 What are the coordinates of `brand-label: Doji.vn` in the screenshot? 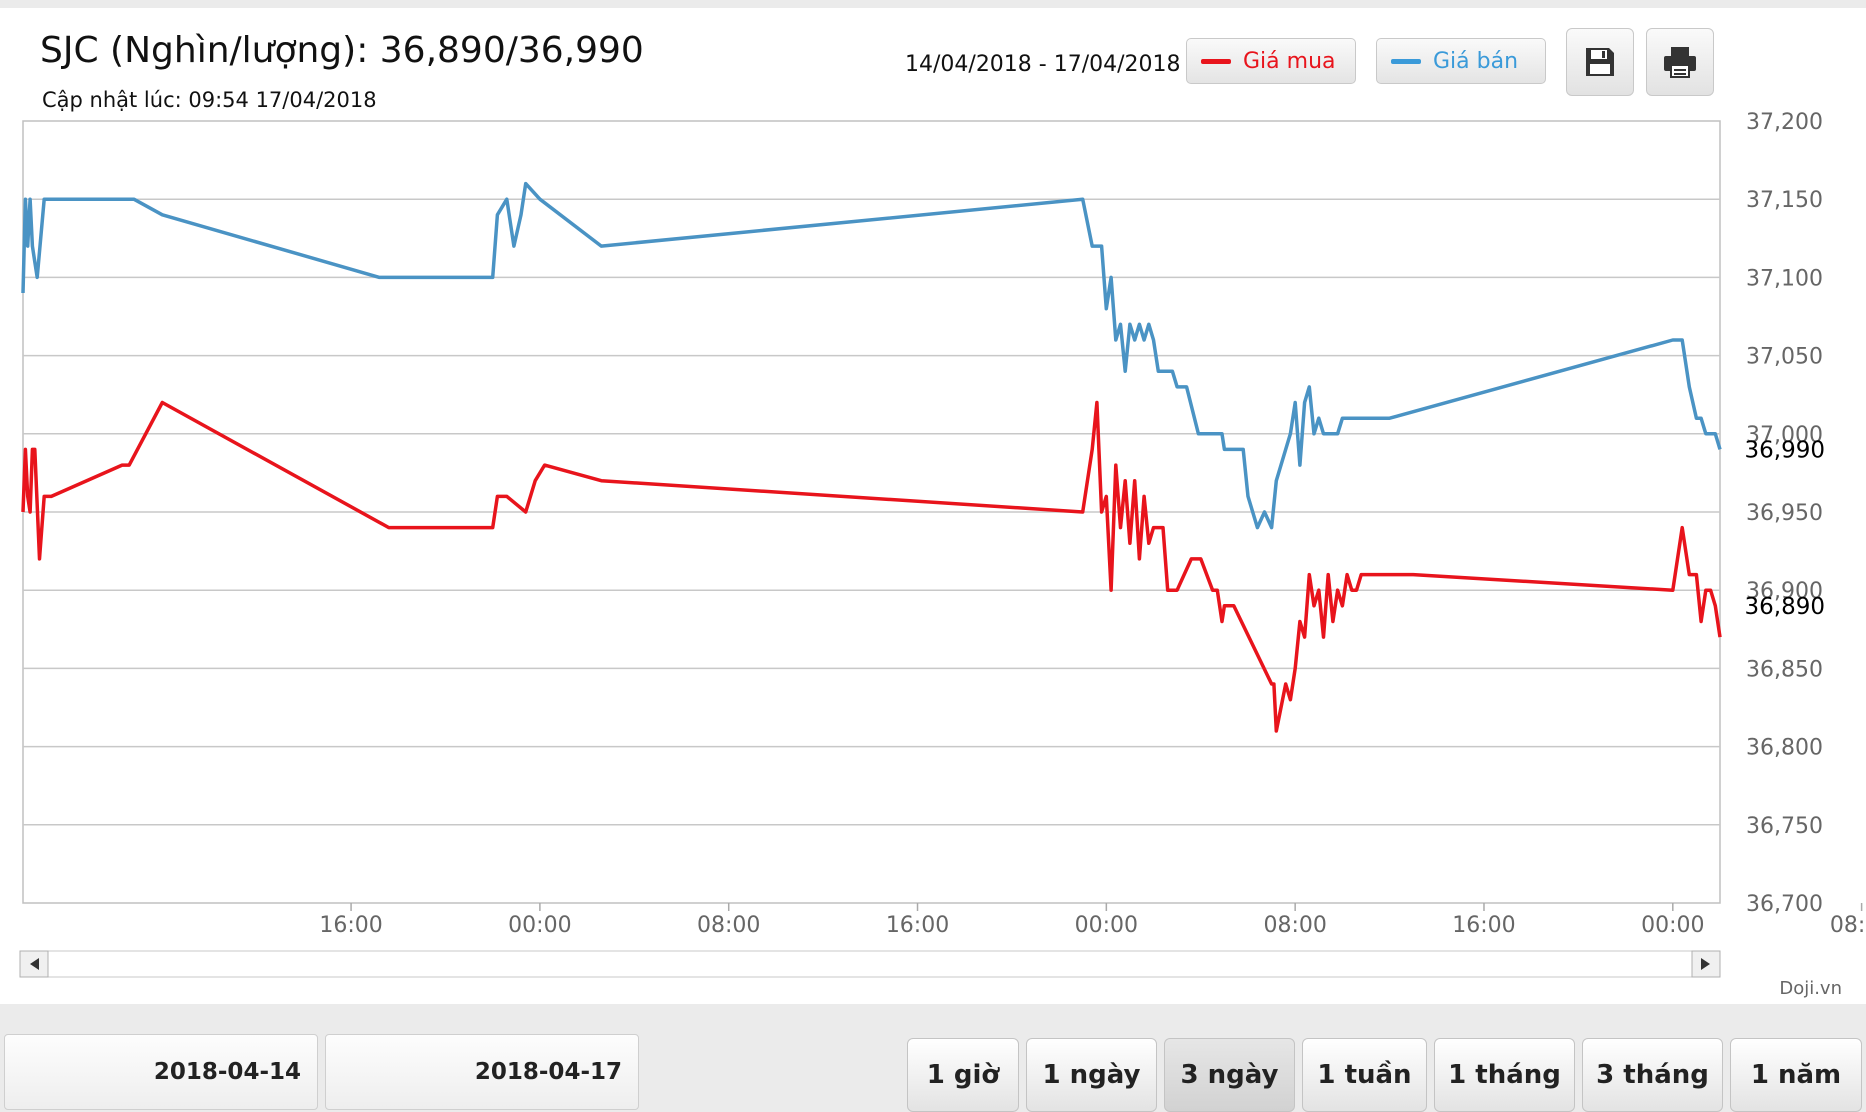 It's located at (1810, 988).